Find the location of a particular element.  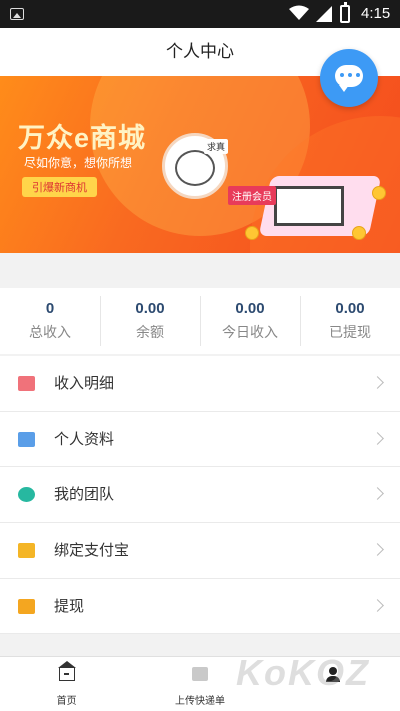

menu-item-income-detail: 收入明细 is located at coordinates (200, 384).